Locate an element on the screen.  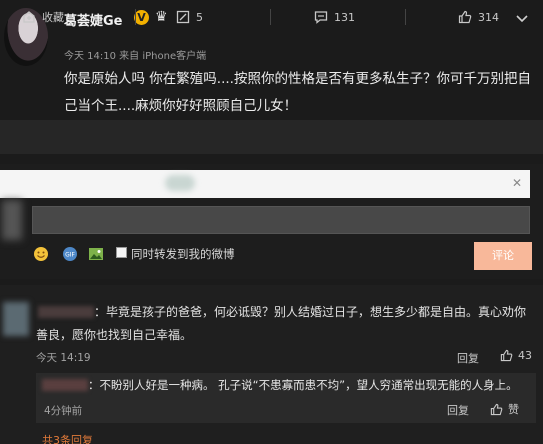
svg-text: GIF is located at coordinates (70, 255).